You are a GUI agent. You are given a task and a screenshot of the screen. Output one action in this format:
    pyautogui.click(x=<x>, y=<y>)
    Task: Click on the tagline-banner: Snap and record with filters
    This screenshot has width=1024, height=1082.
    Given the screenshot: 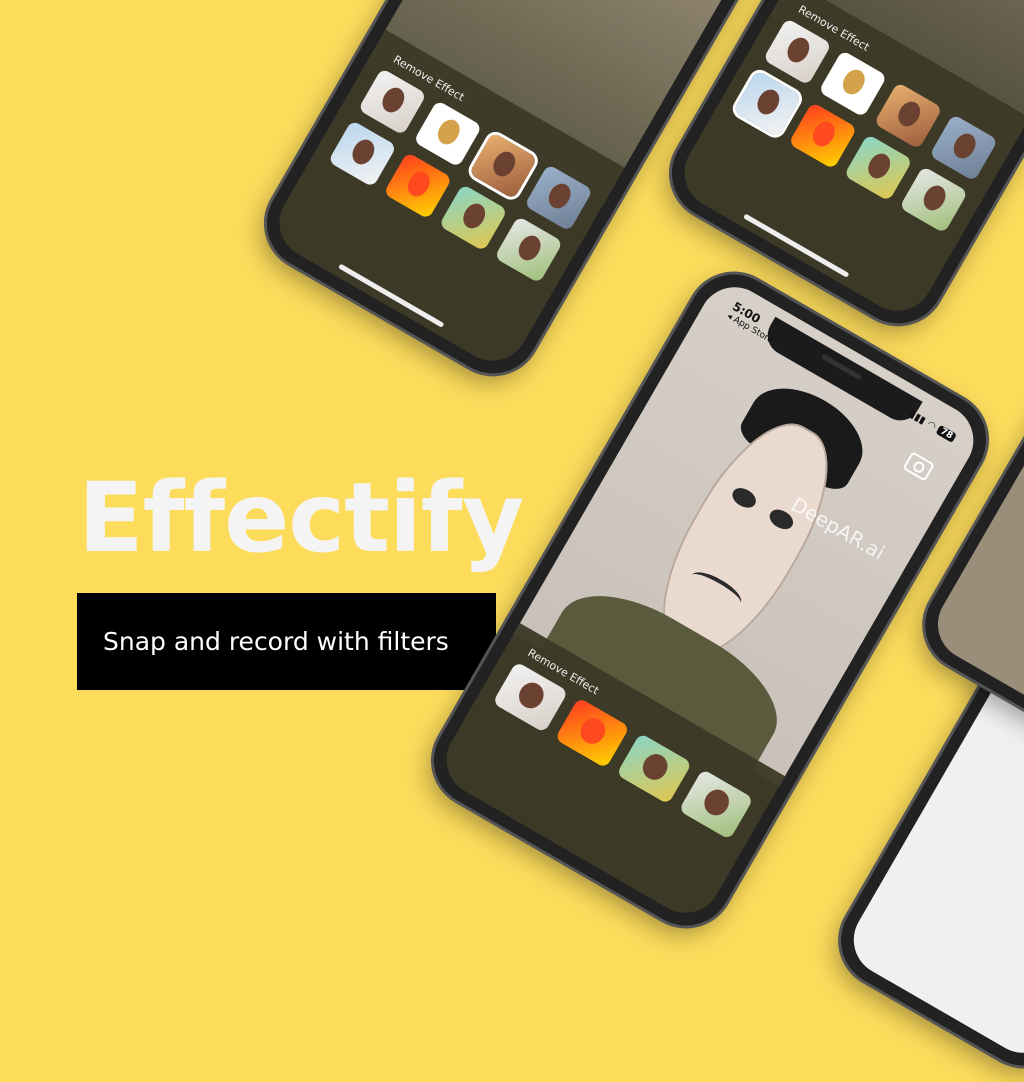 What is the action you would take?
    pyautogui.click(x=286, y=641)
    